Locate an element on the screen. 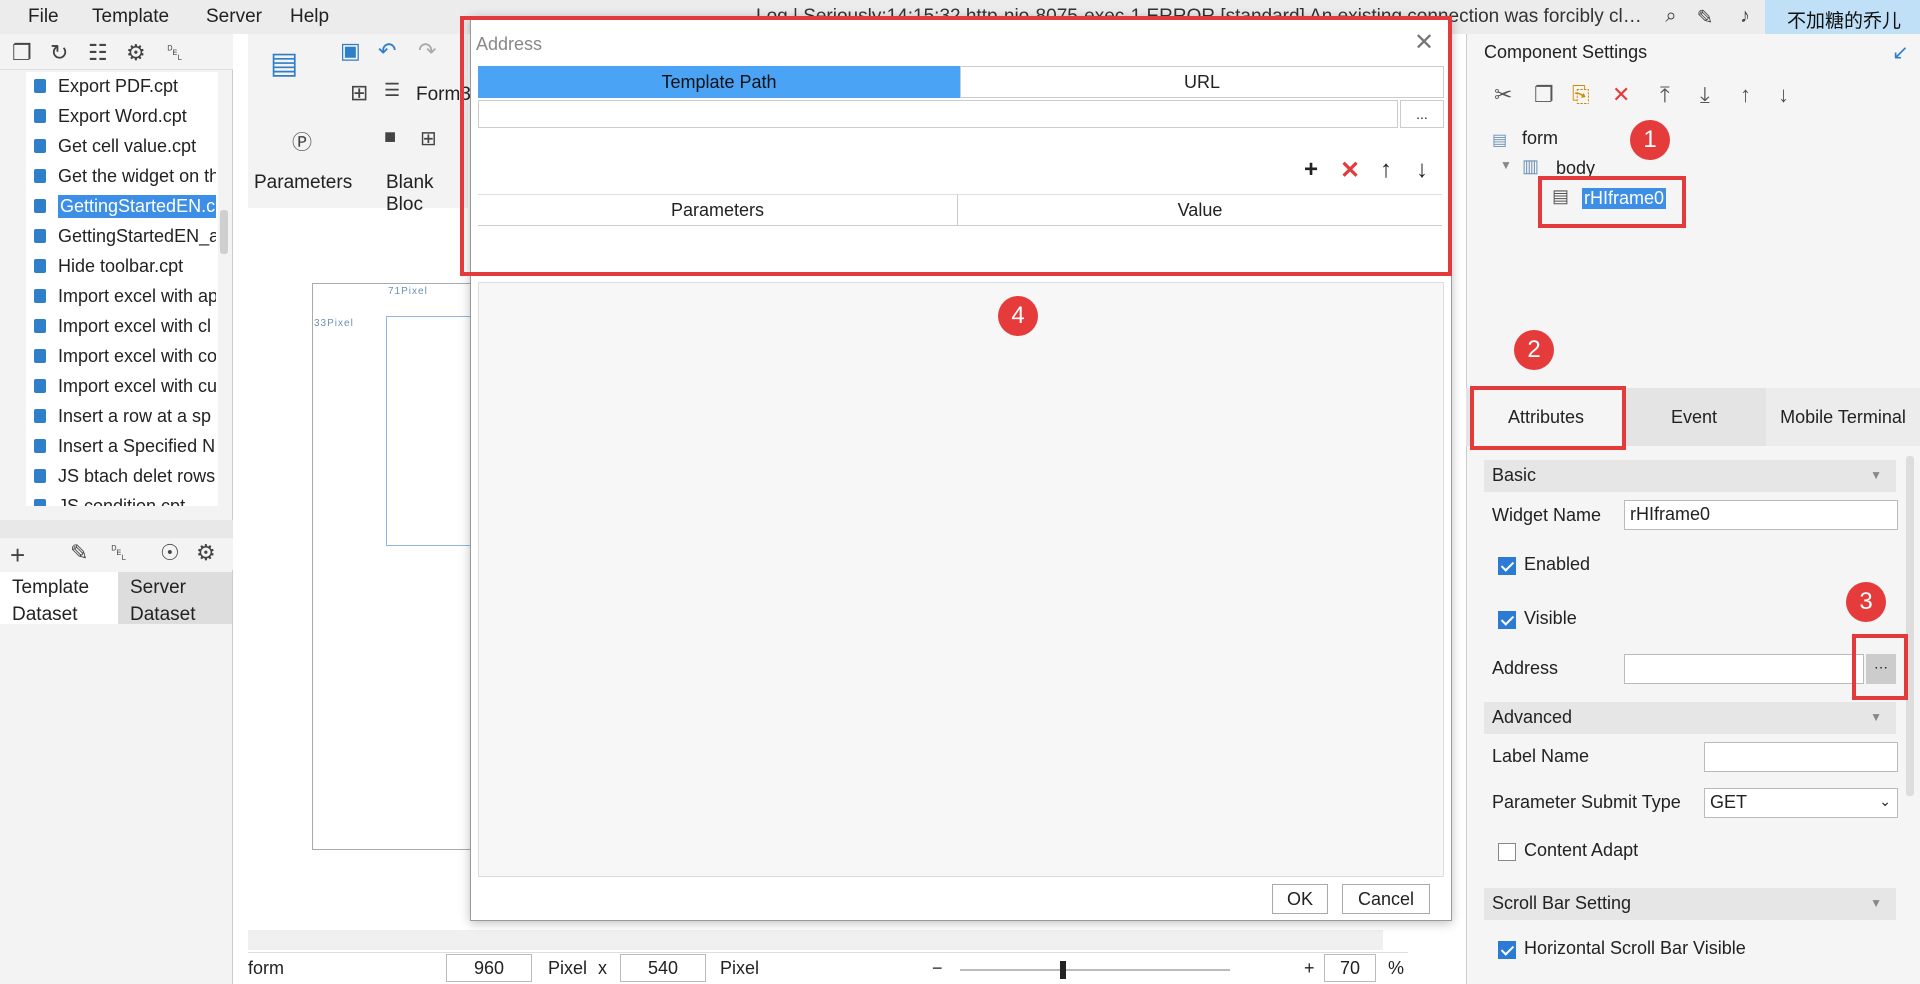 Image resolution: width=1920 pixels, height=984 pixels. settings-icon: ⚙ is located at coordinates (136, 53).